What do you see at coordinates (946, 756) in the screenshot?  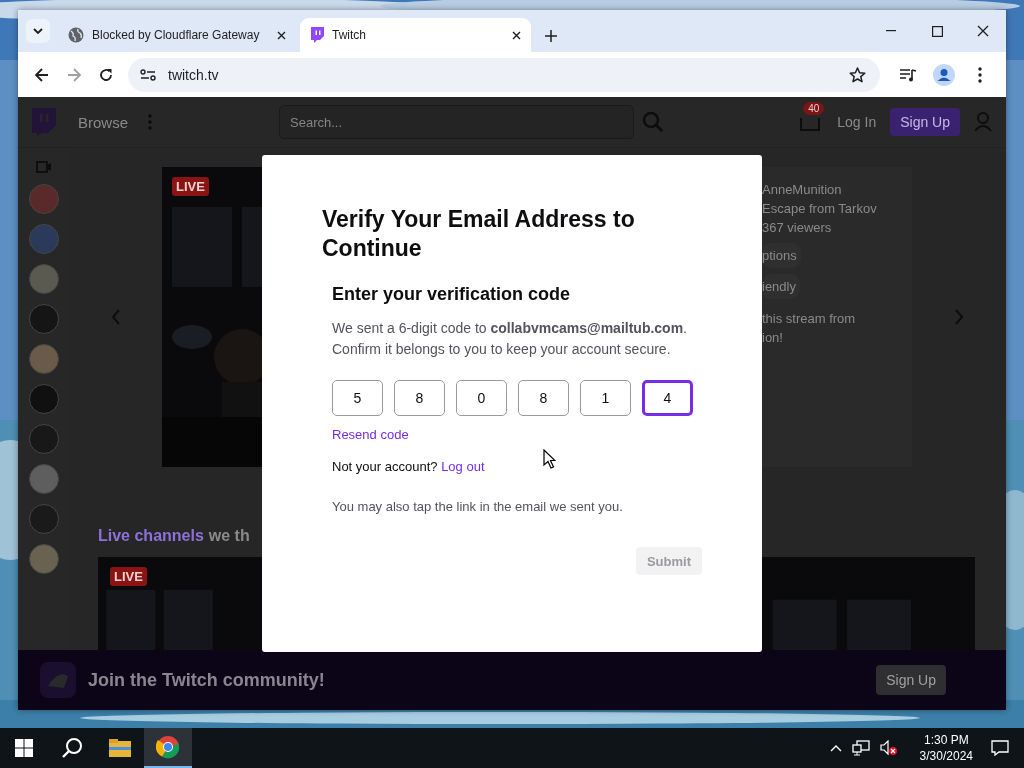 I see `clock-date: 3/30/2024` at bounding box center [946, 756].